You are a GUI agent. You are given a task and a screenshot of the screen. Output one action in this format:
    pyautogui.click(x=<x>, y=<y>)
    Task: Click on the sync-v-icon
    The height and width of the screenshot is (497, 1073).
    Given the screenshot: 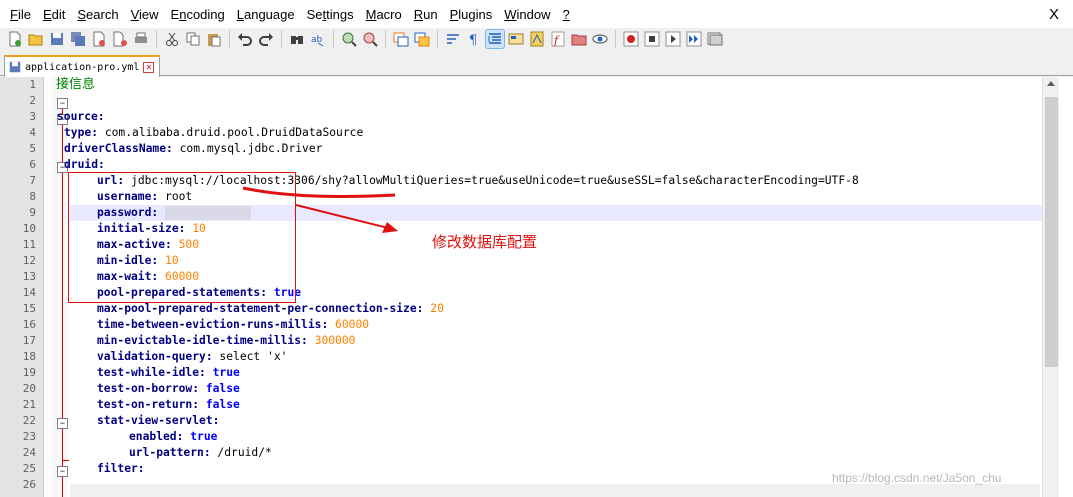 What is the action you would take?
    pyautogui.click(x=401, y=39)
    